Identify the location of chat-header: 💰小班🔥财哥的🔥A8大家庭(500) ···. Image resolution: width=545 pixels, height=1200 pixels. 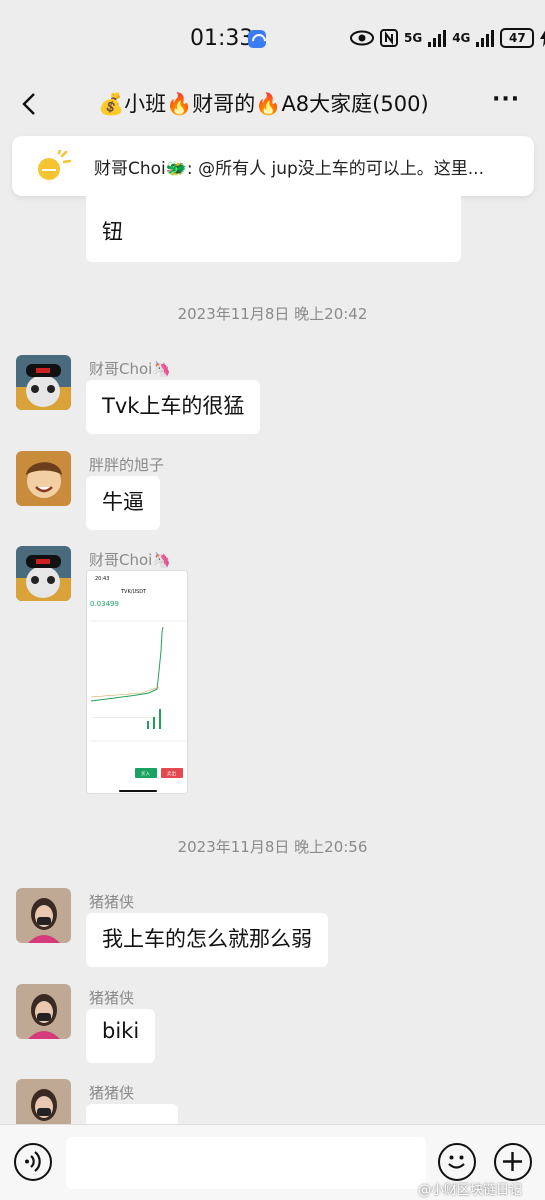
(272, 104).